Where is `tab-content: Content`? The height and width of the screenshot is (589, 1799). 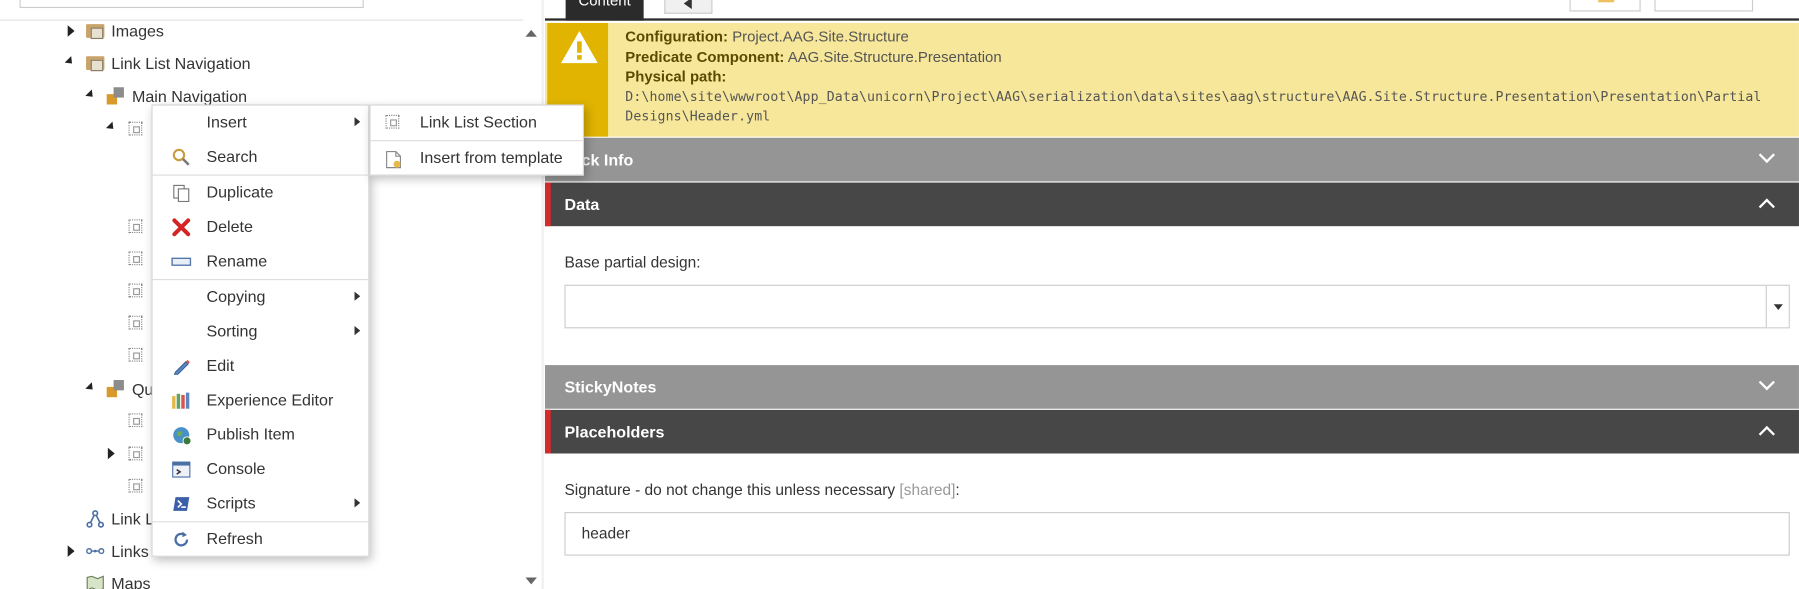
tab-content: Content is located at coordinates (604, 10).